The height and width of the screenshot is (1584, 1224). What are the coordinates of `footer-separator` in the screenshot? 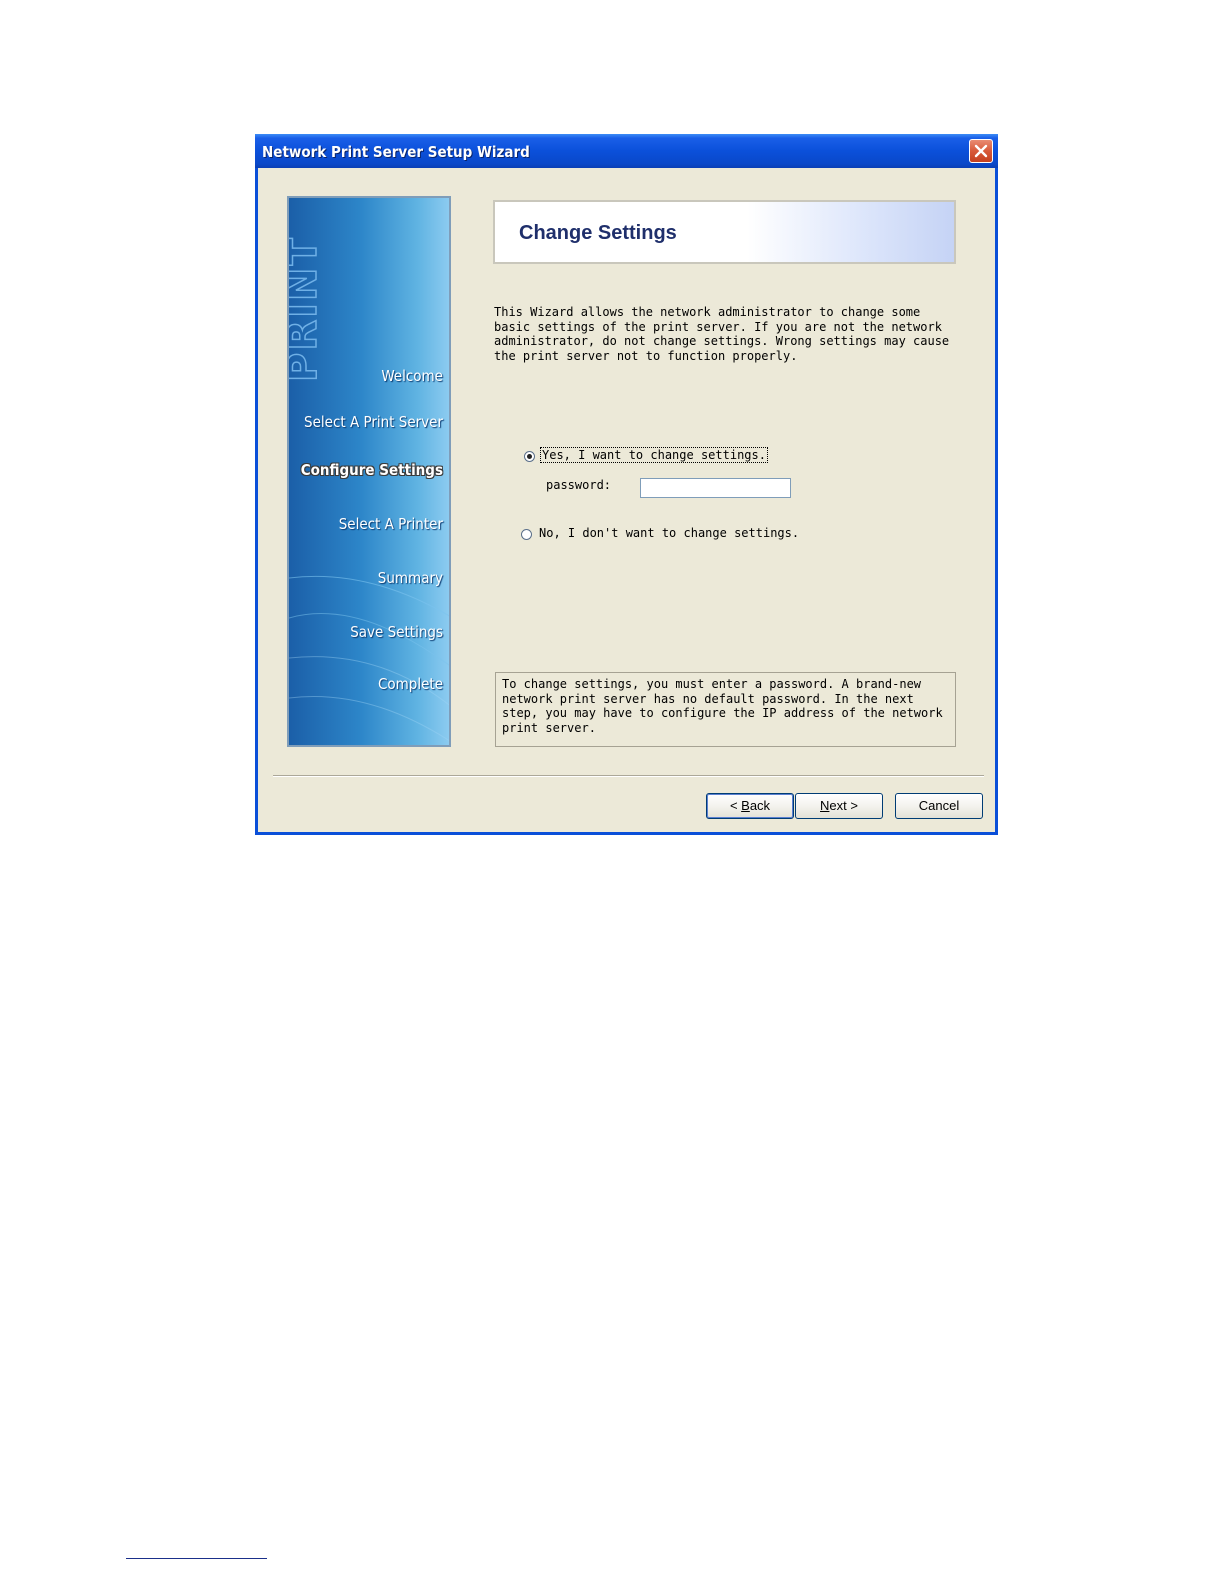 It's located at (628, 776).